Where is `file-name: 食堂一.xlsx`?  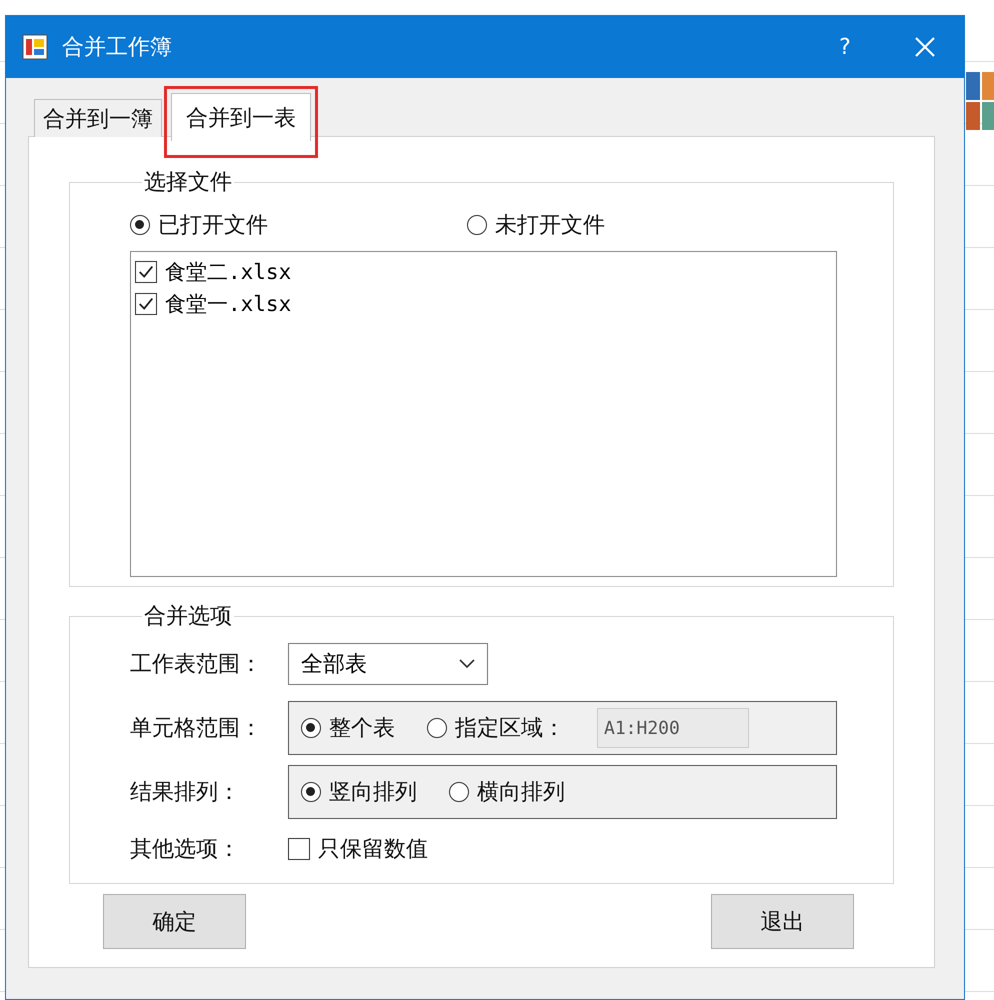
file-name: 食堂一.xlsx is located at coordinates (228, 304).